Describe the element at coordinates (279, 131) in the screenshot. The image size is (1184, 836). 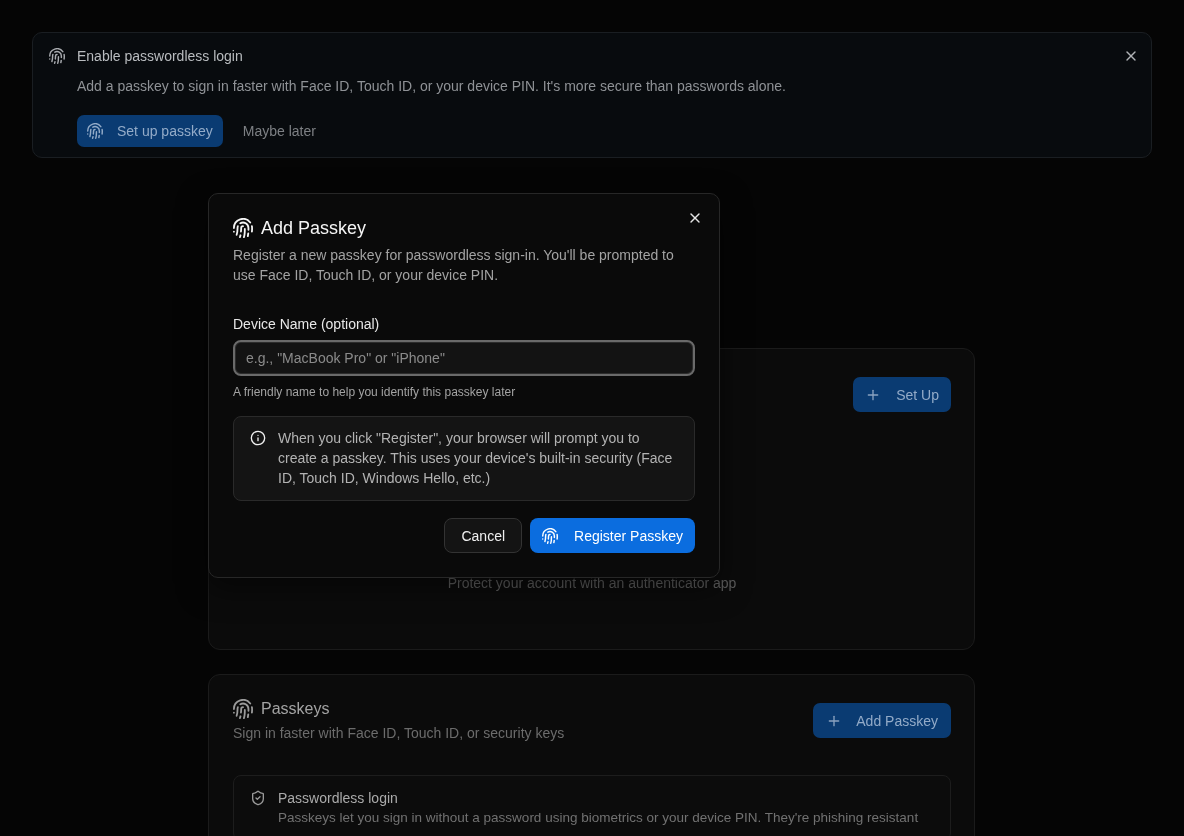
I see `maybe-later-button: Maybe later` at that location.